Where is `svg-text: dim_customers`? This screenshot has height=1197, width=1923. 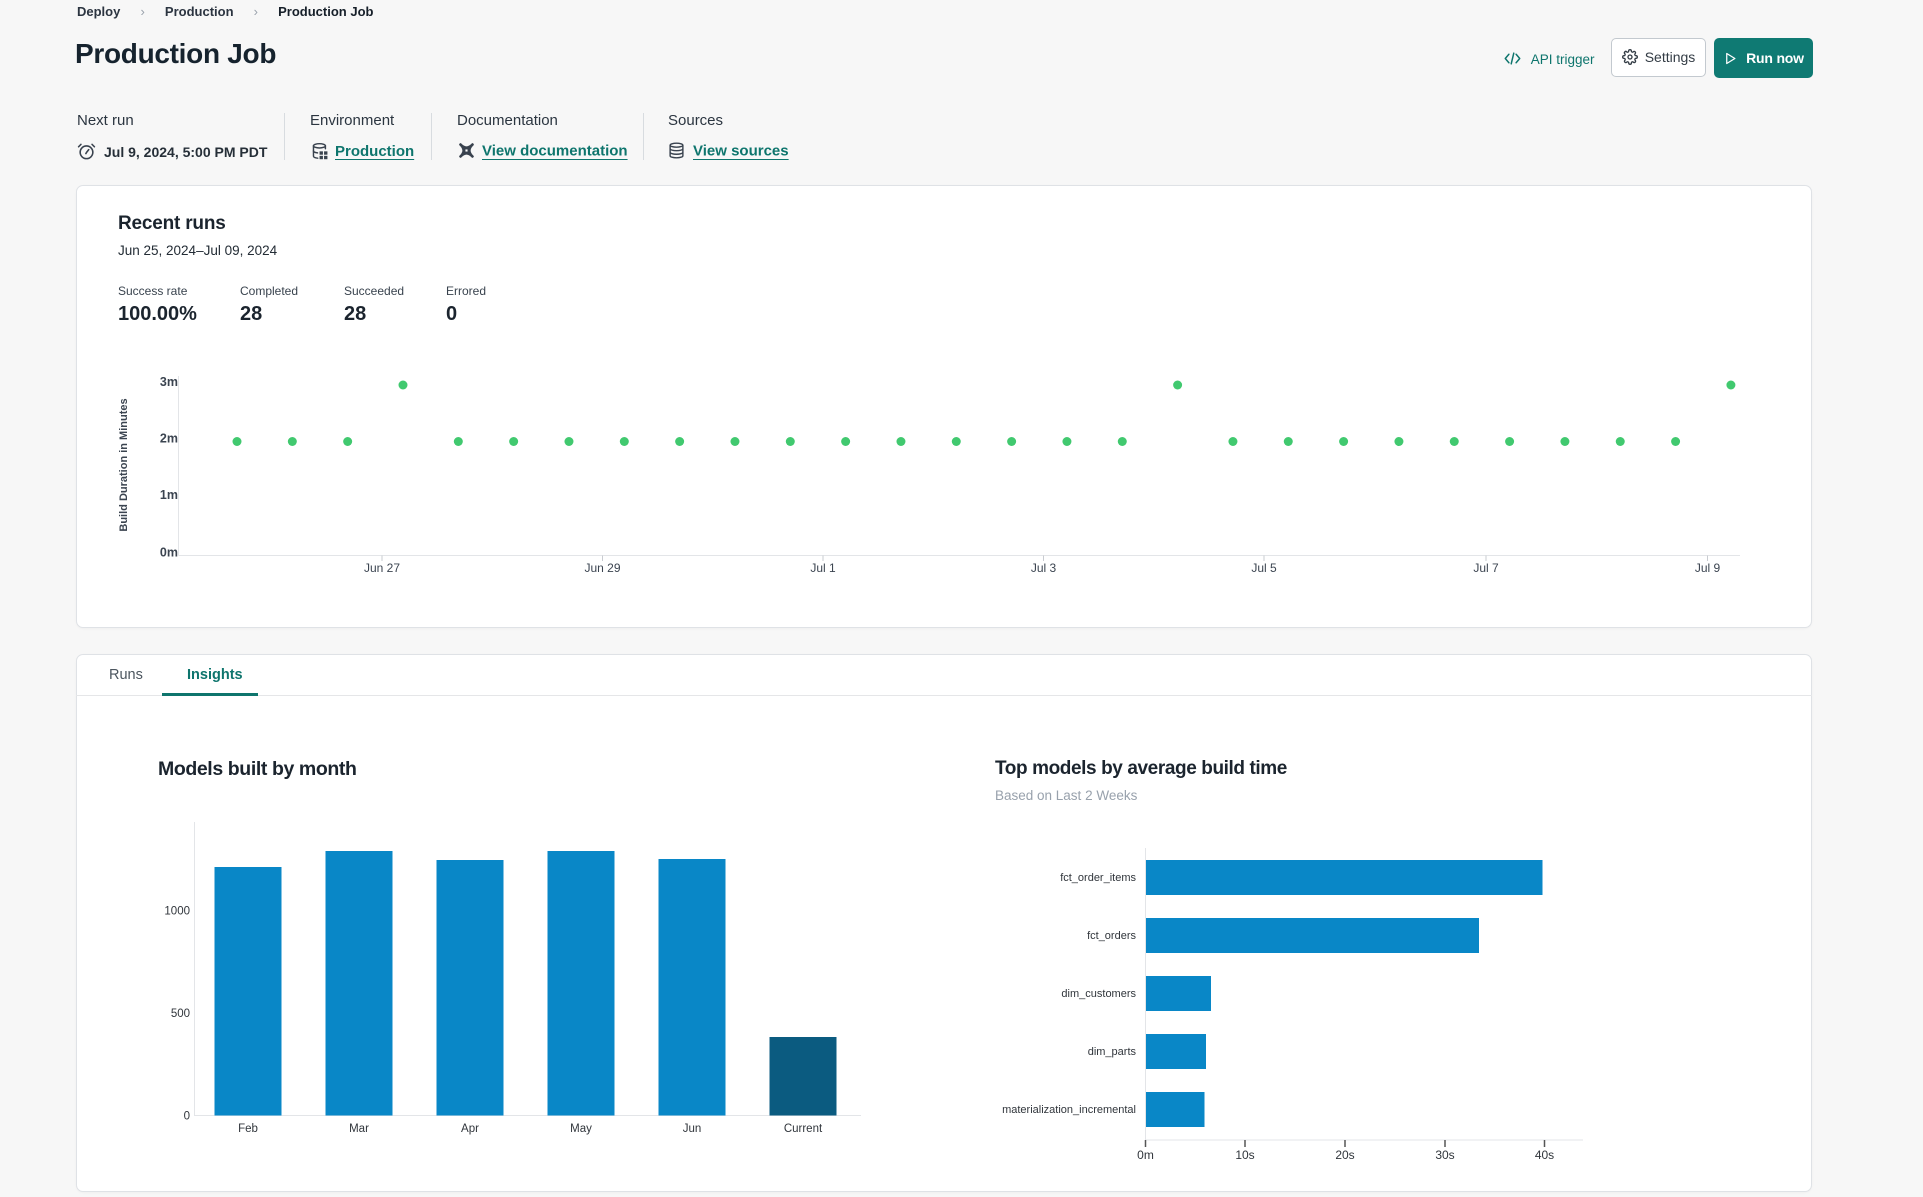 svg-text: dim_customers is located at coordinates (1098, 994).